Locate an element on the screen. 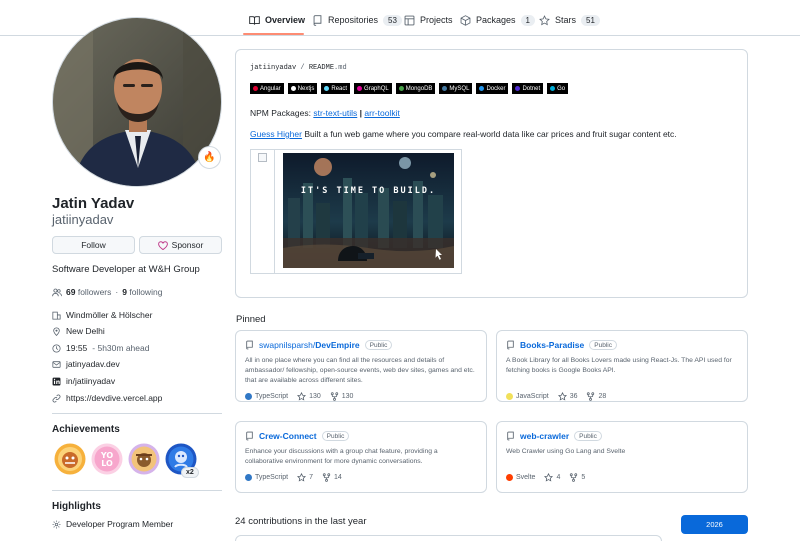 The width and height of the screenshot is (800, 541). tab-repositories: Repositories 53 is located at coordinates (357, 20).